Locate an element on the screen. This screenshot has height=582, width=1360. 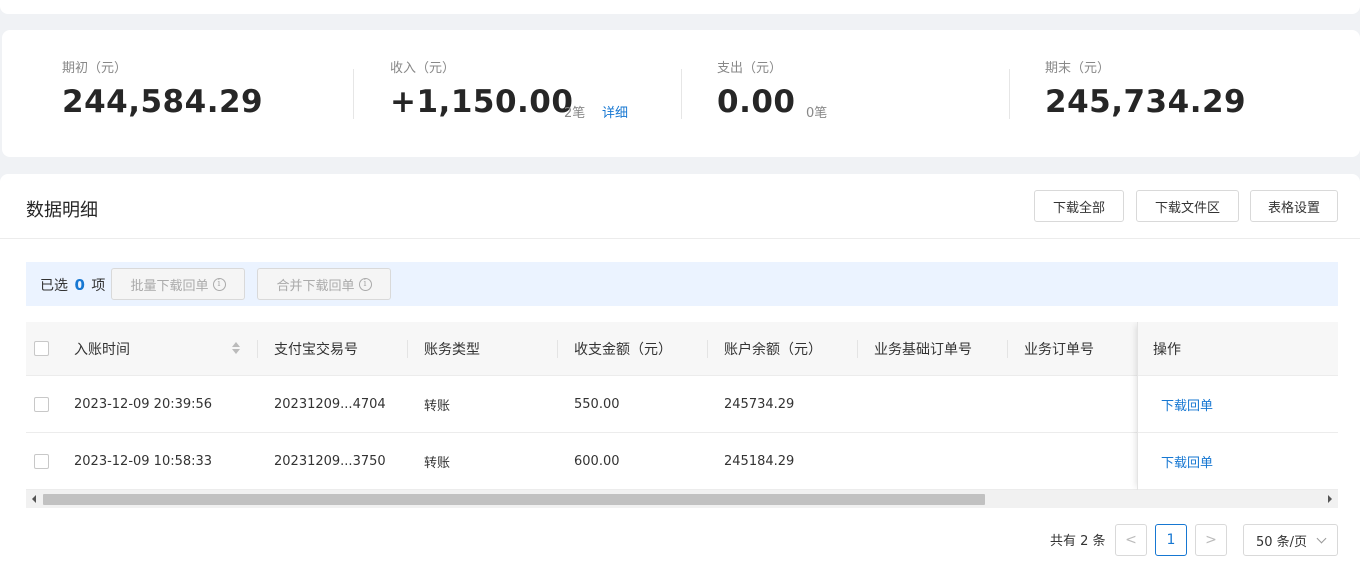
scroll-right-arrow-icon is located at coordinates (1330, 499).